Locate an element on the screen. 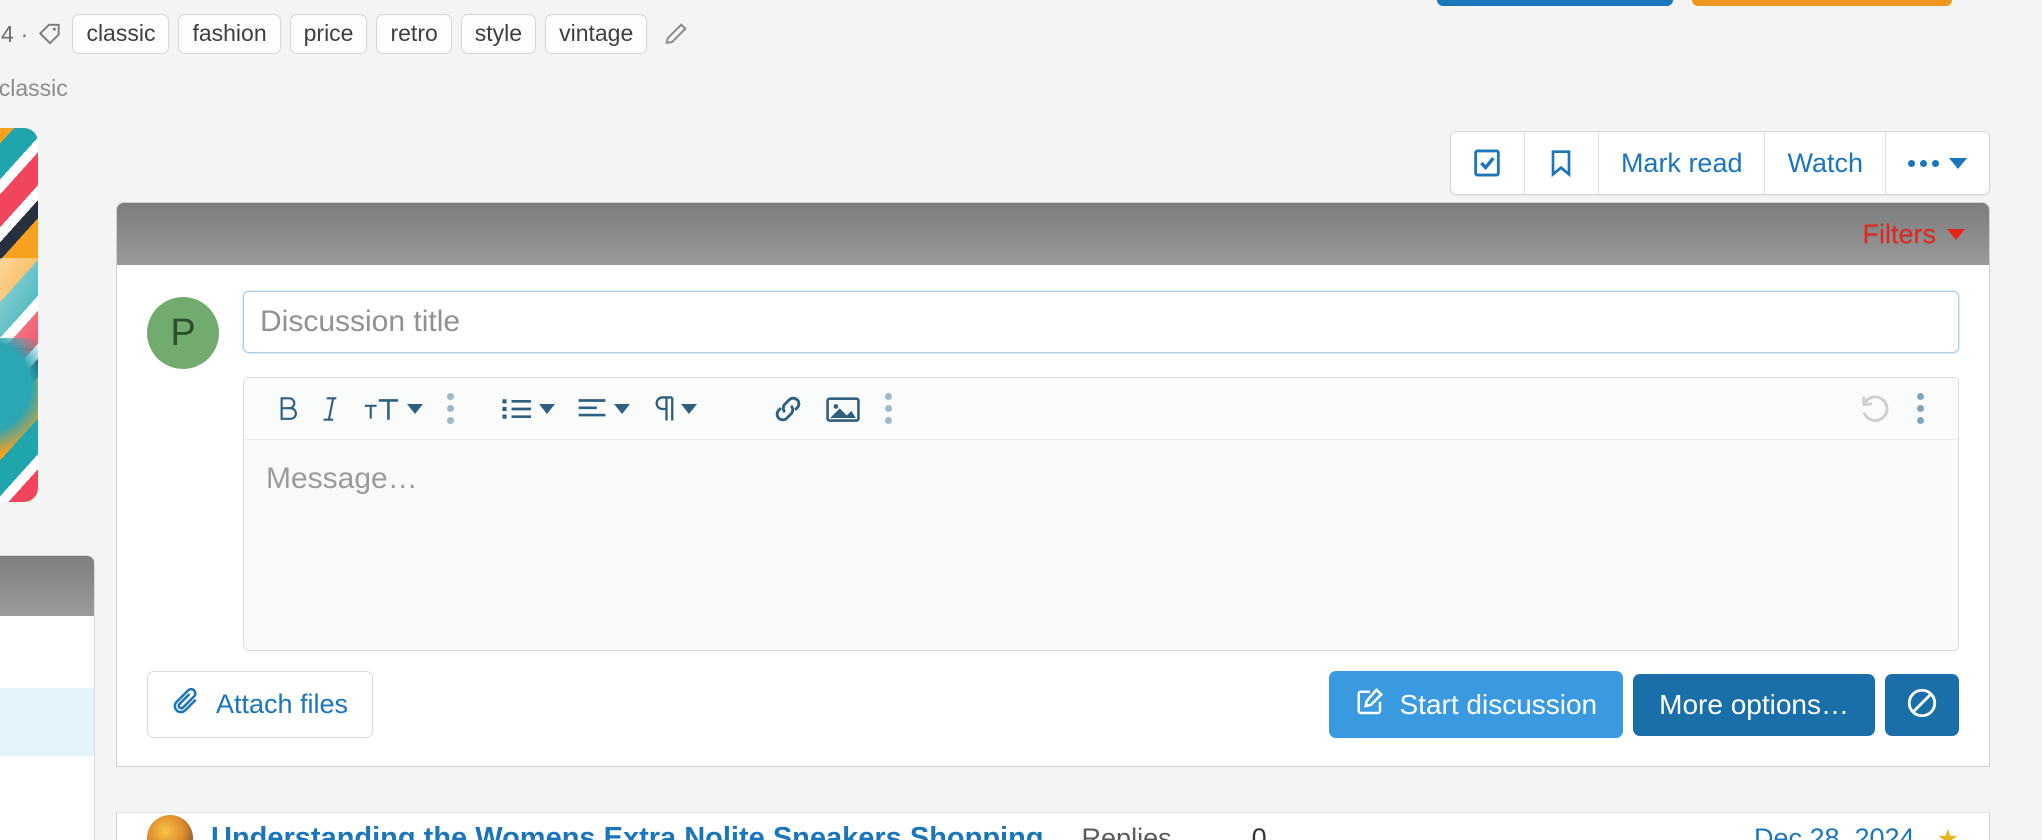  mark-read-button: Mark read is located at coordinates (1682, 163).